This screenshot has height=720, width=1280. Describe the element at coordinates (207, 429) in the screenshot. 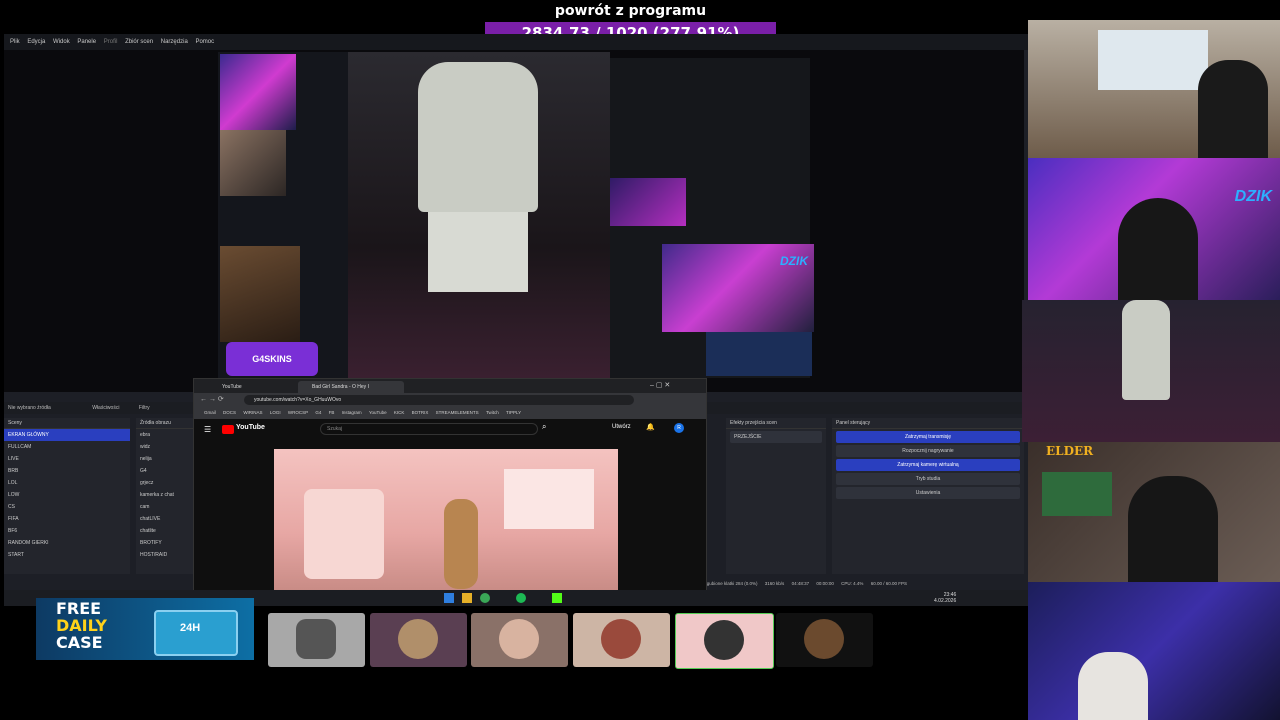

I see `menu-icon: ☰` at that location.